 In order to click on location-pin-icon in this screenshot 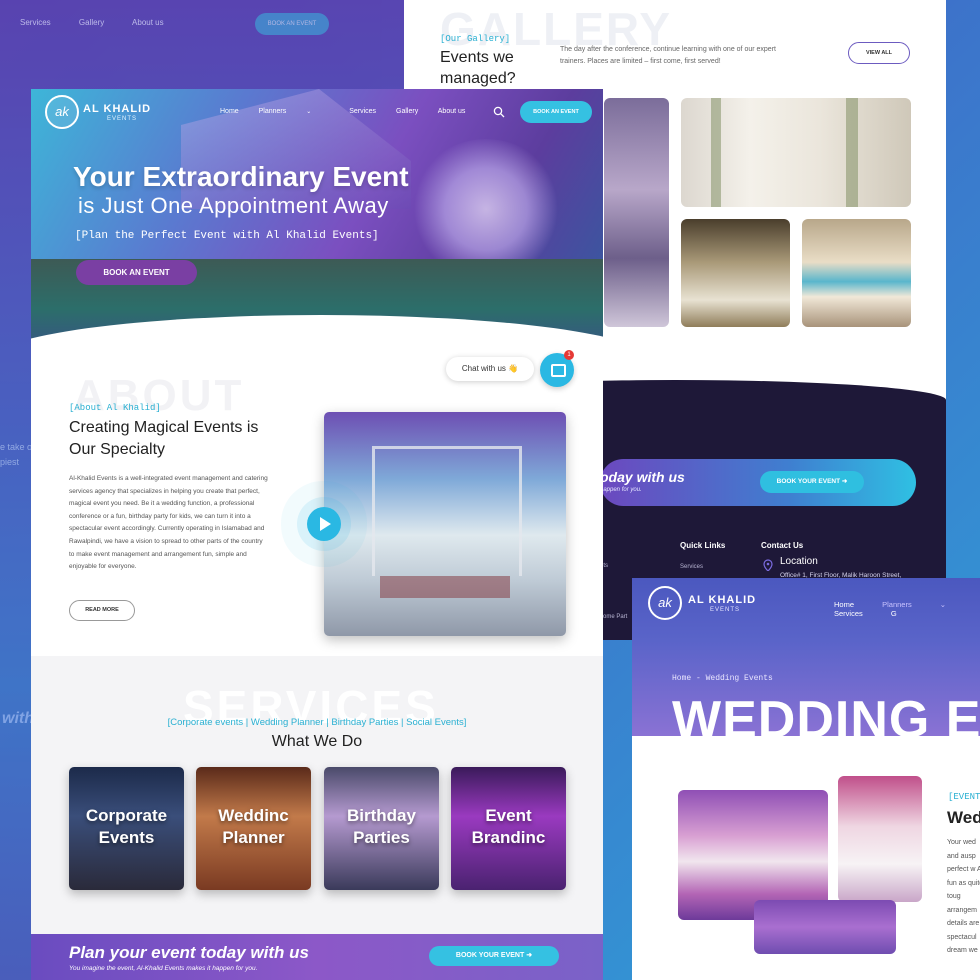, I will do `click(768, 565)`.